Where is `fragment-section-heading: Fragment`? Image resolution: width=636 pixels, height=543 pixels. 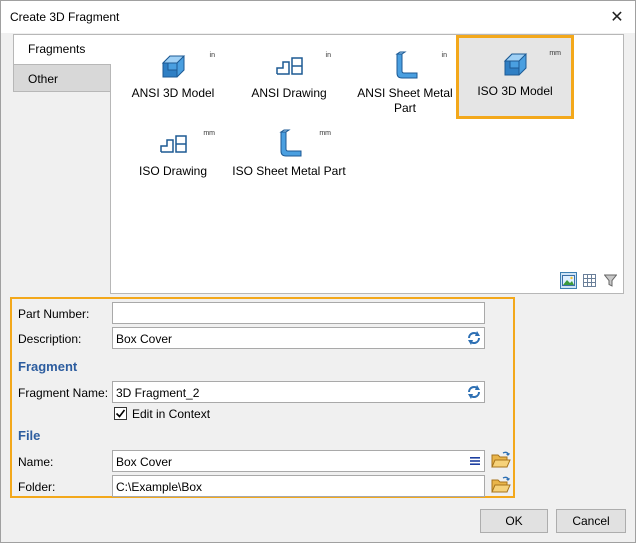 fragment-section-heading: Fragment is located at coordinates (48, 366).